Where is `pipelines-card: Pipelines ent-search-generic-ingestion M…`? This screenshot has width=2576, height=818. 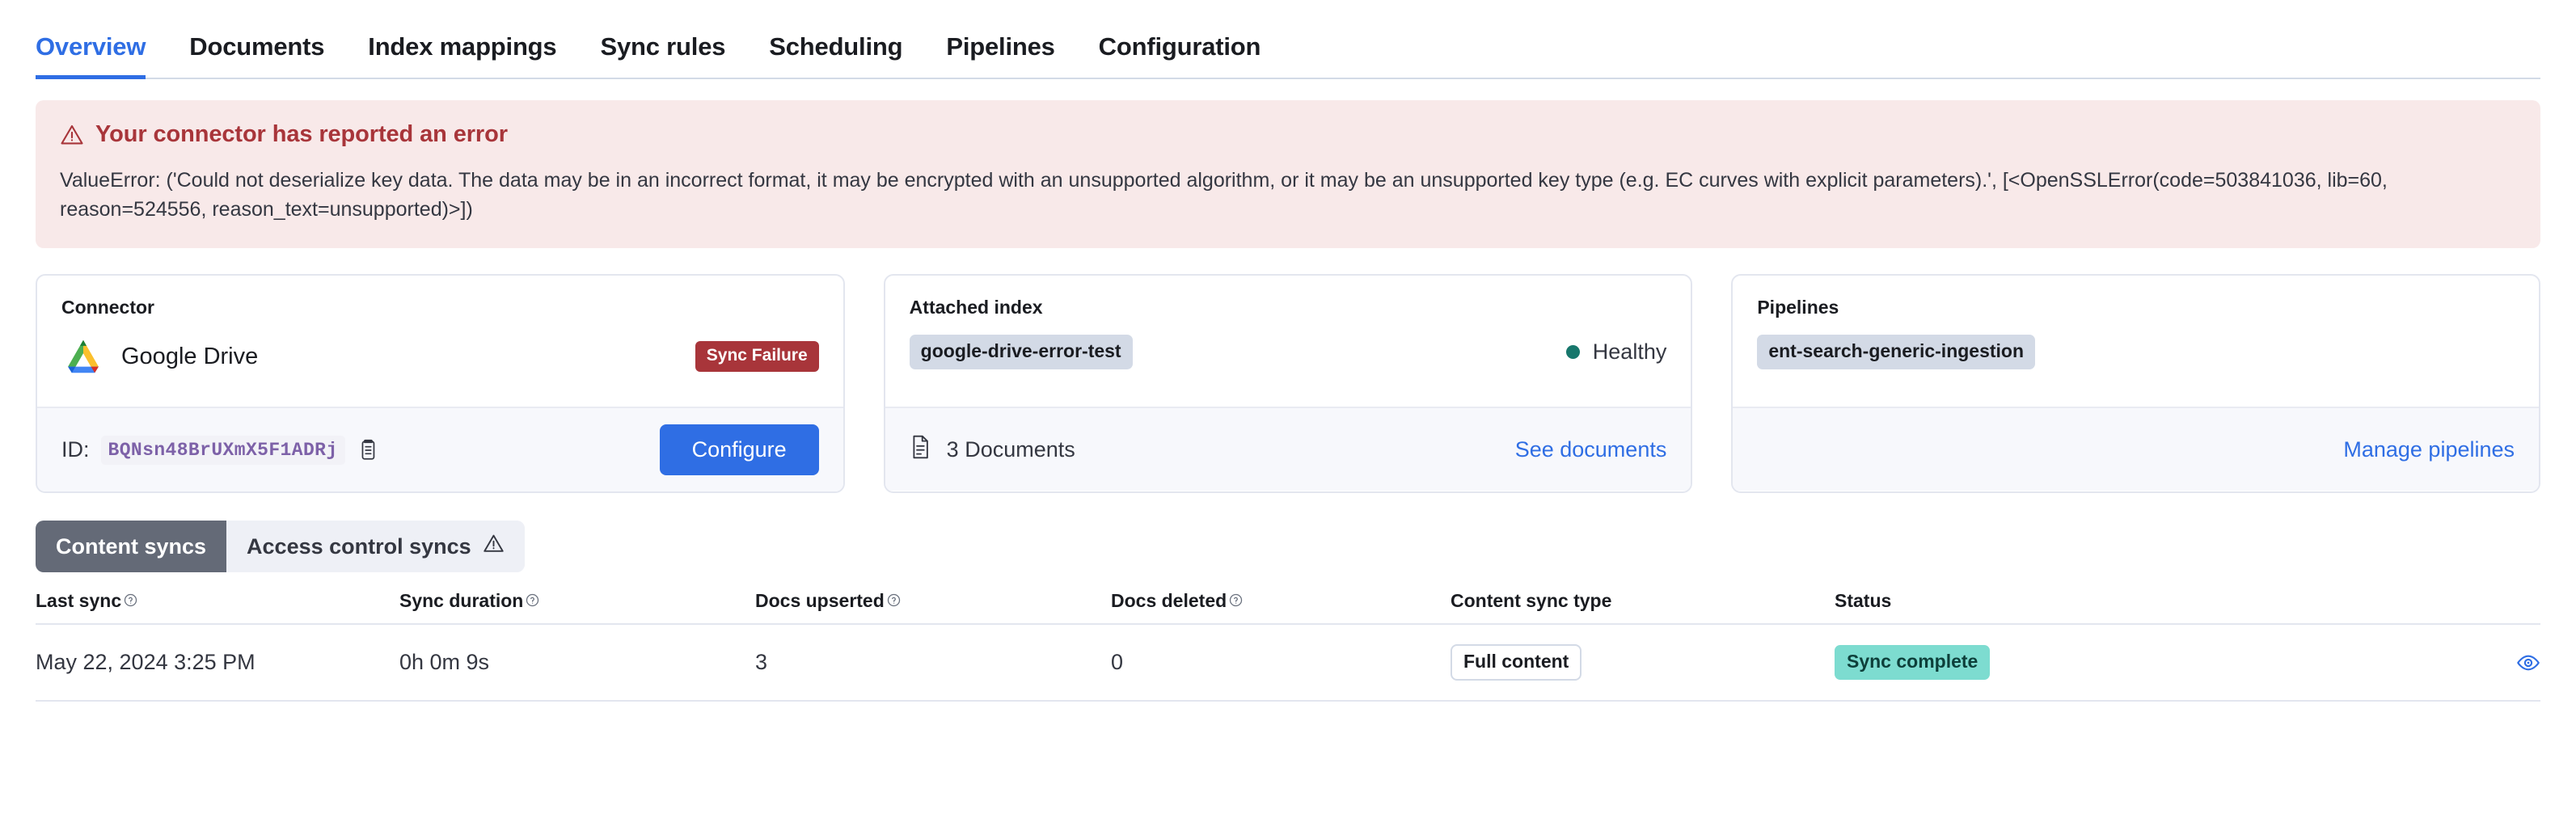
pipelines-card: Pipelines ent-search-generic-ingestion M… is located at coordinates (2136, 383).